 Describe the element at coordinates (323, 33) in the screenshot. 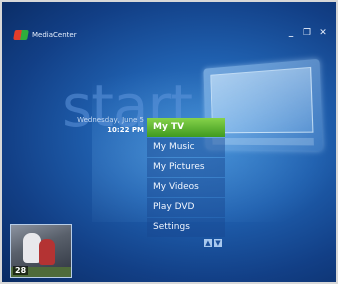

I see `close-button: ✕` at that location.